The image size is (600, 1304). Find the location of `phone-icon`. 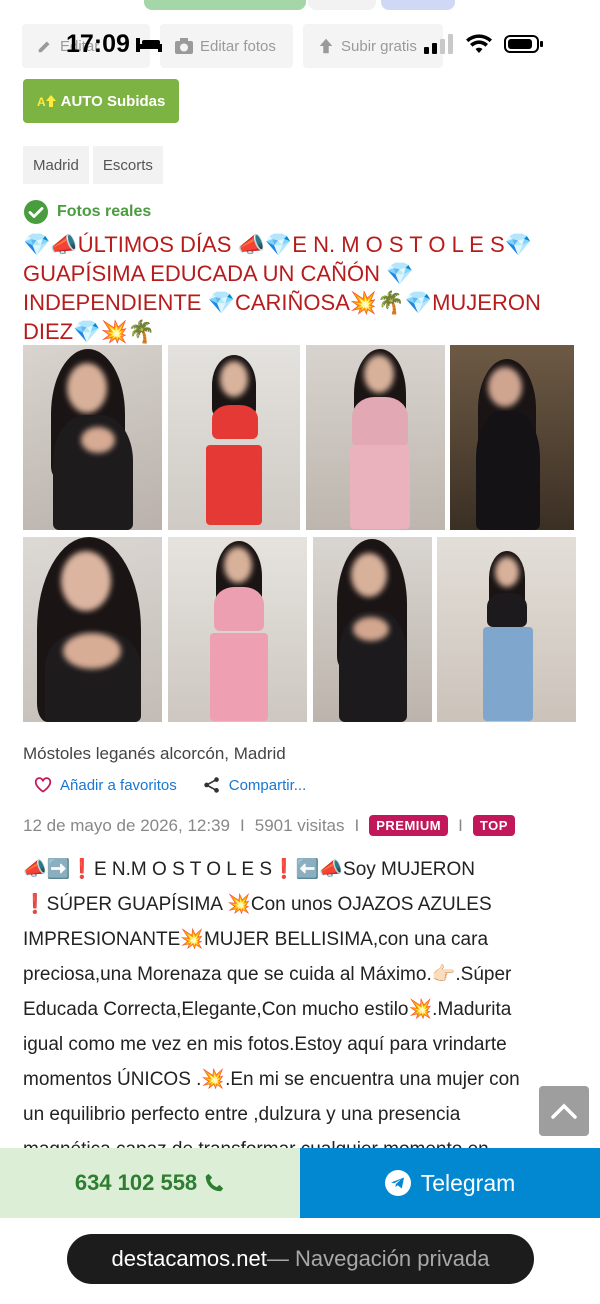

phone-icon is located at coordinates (214, 1182).